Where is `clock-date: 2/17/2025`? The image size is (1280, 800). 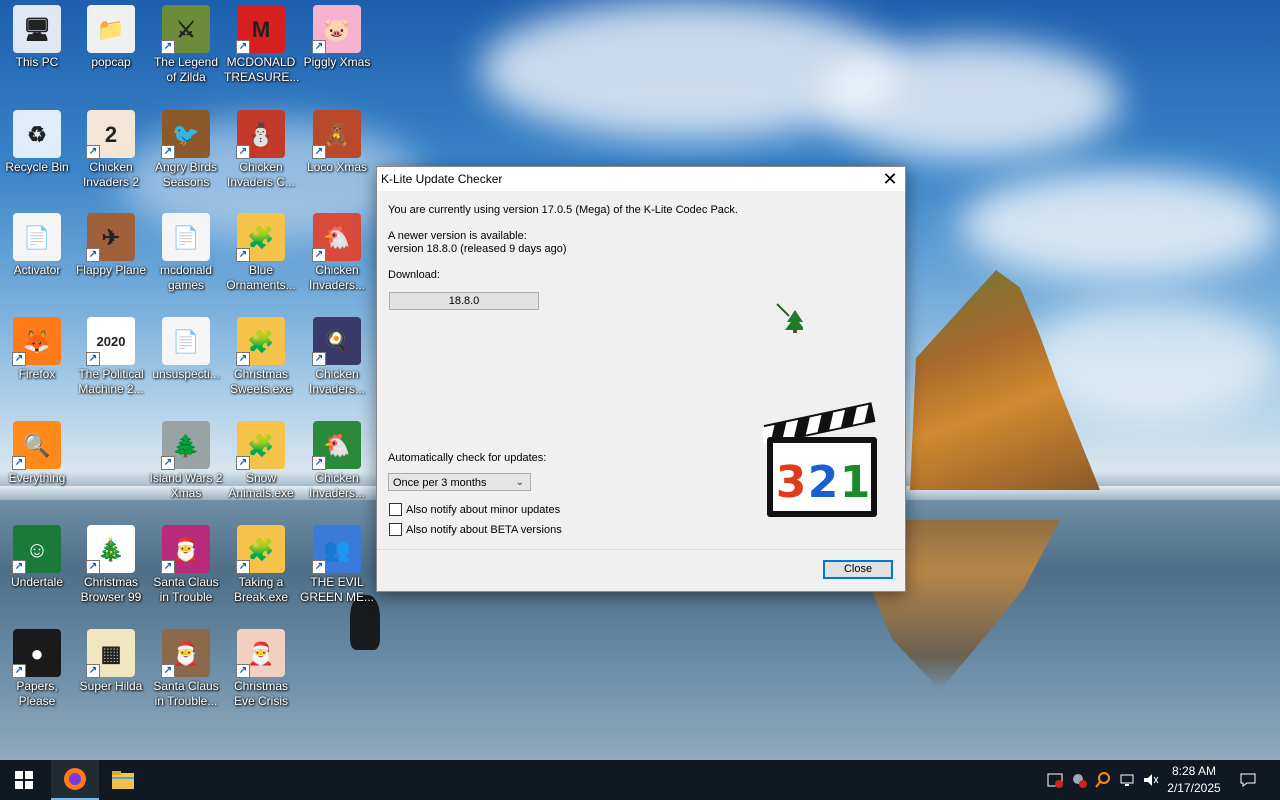
clock-date: 2/17/2025 is located at coordinates (1194, 788).